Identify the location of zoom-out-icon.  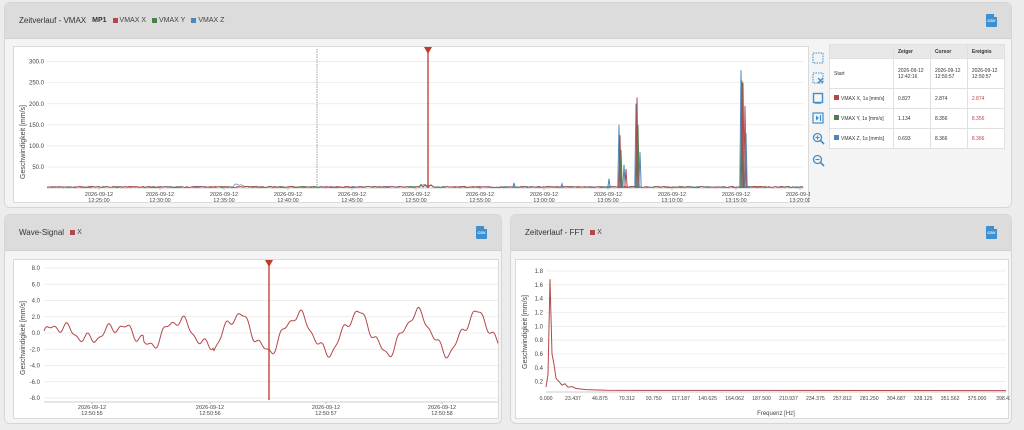
(818, 160).